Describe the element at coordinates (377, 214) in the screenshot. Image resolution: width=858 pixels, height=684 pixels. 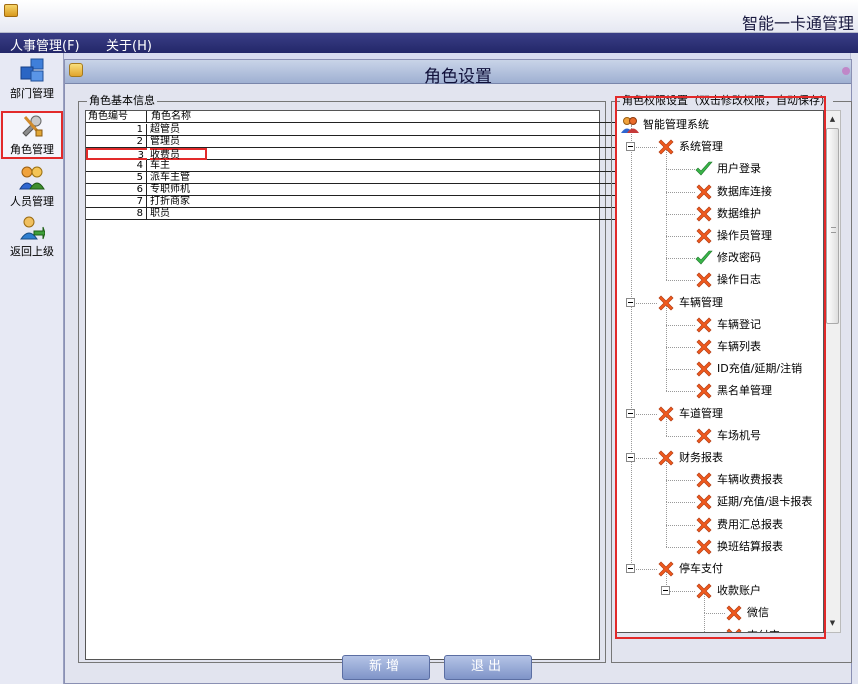
I see `table-row: 8 职员` at that location.